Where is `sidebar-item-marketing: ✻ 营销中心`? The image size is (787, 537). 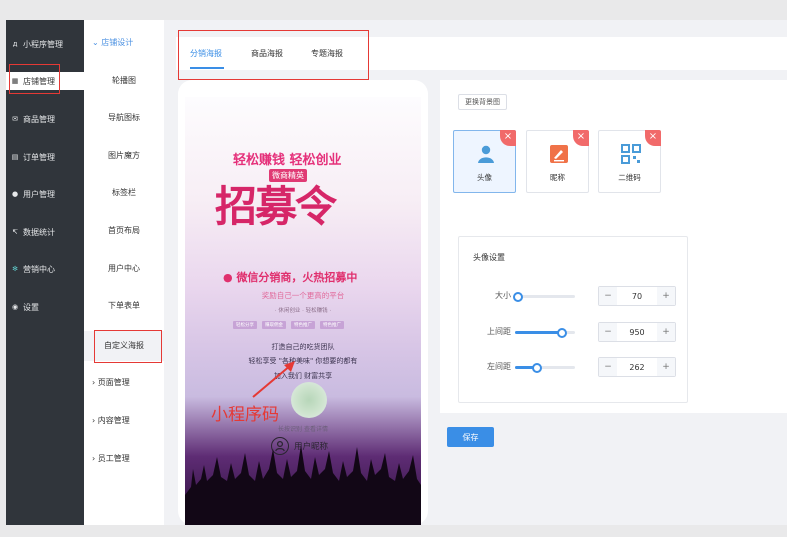
sidebar-item-marketing: ✻ 营销中心 is located at coordinates (45, 269).